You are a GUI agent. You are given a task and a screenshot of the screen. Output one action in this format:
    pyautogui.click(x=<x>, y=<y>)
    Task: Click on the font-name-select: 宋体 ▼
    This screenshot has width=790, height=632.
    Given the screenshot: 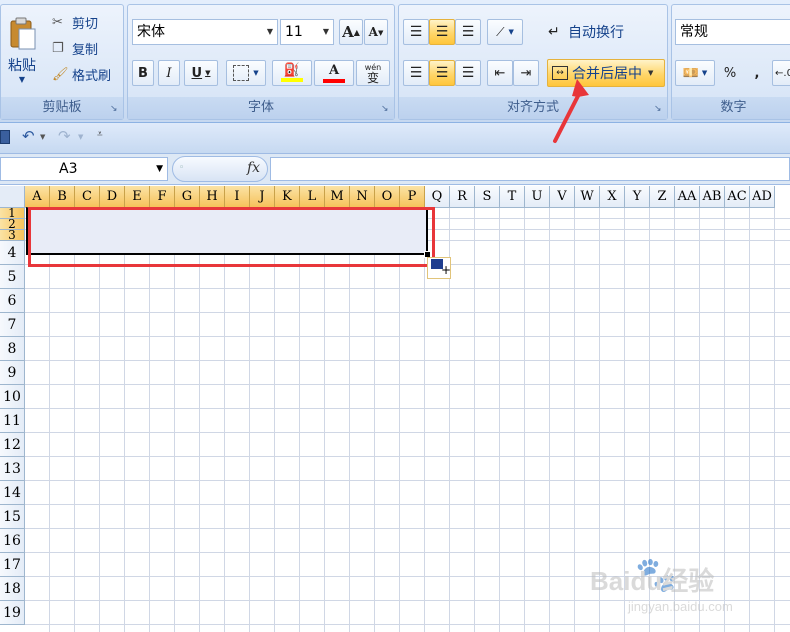 What is the action you would take?
    pyautogui.click(x=205, y=32)
    